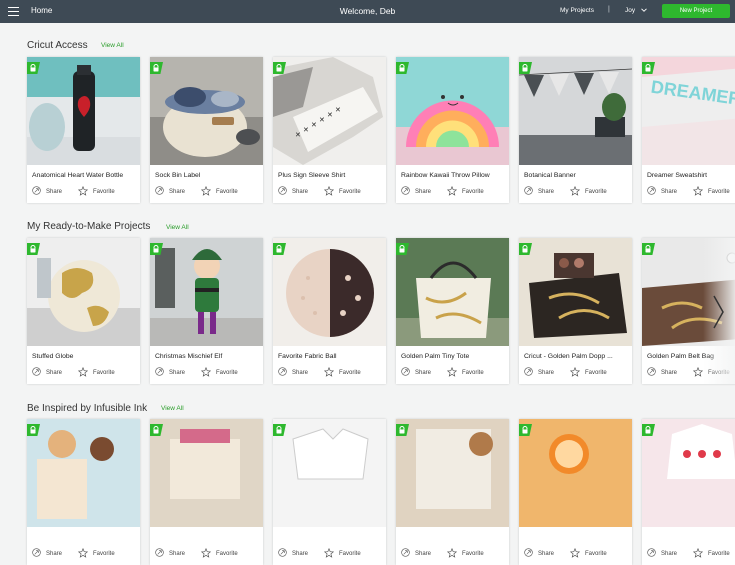  I want to click on user-menu: Joy, so click(630, 10).